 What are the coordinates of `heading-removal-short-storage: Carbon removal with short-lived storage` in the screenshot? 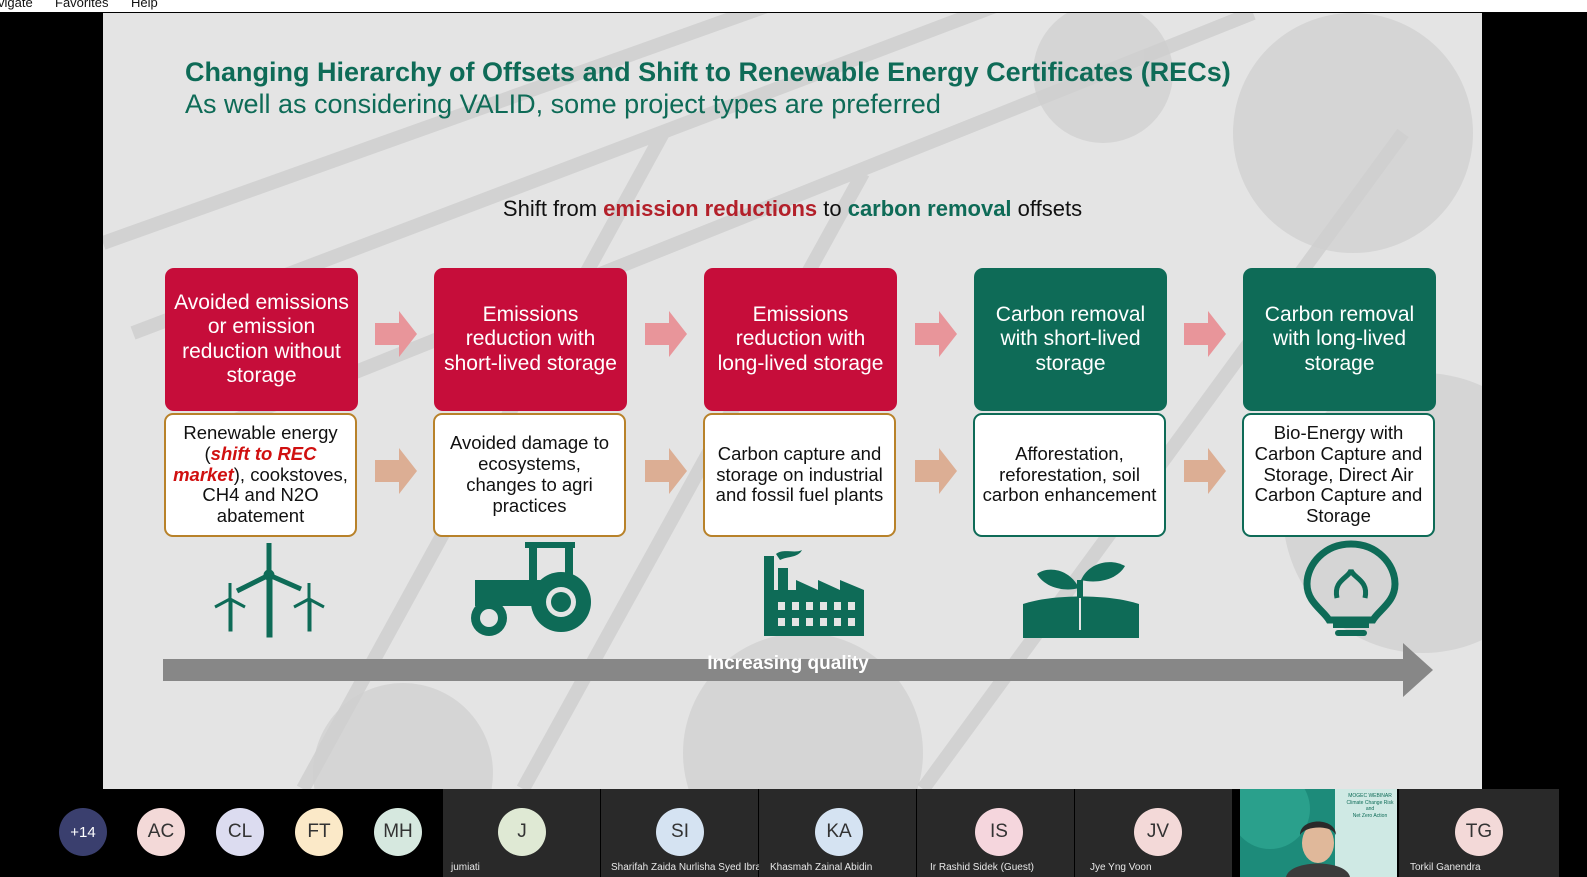 It's located at (1070, 339).